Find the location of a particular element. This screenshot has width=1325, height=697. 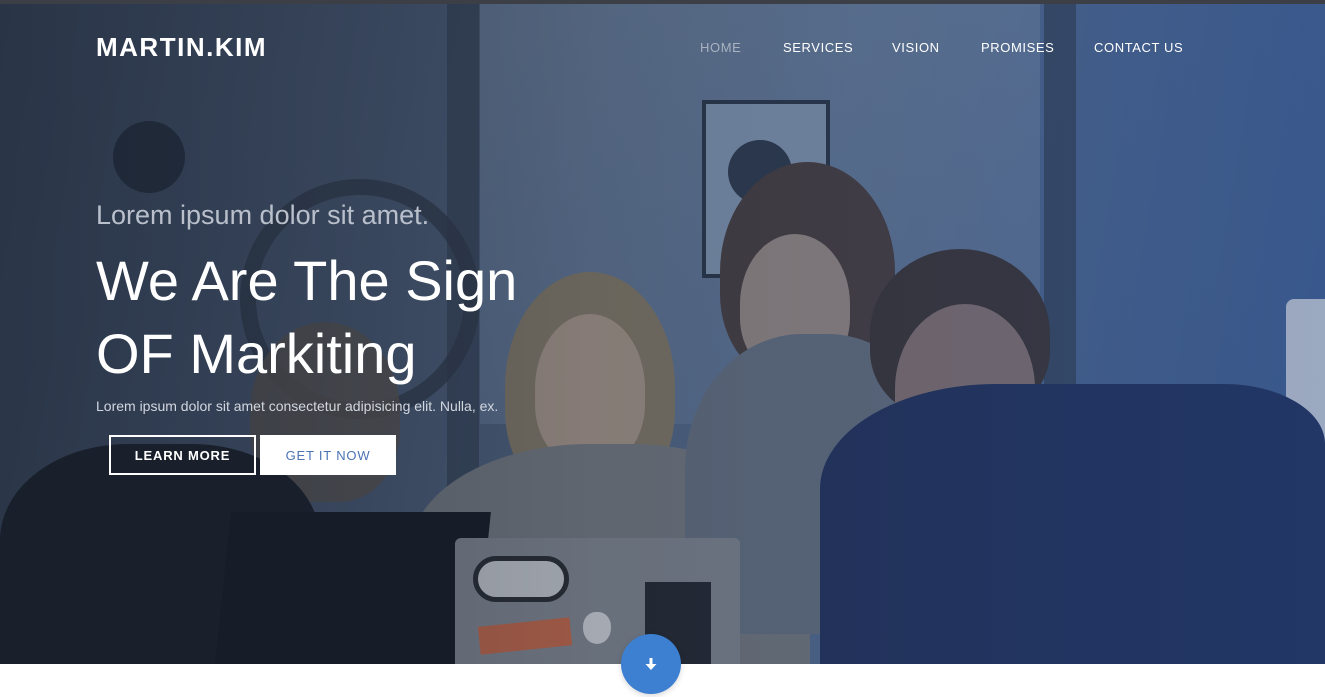

nav-item-services: SERVICES is located at coordinates (818, 47).